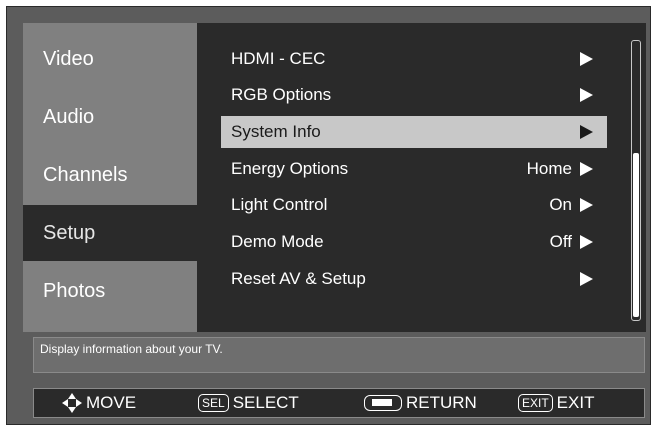 The height and width of the screenshot is (431, 657). I want to click on menu-scrollbar, so click(636, 180).